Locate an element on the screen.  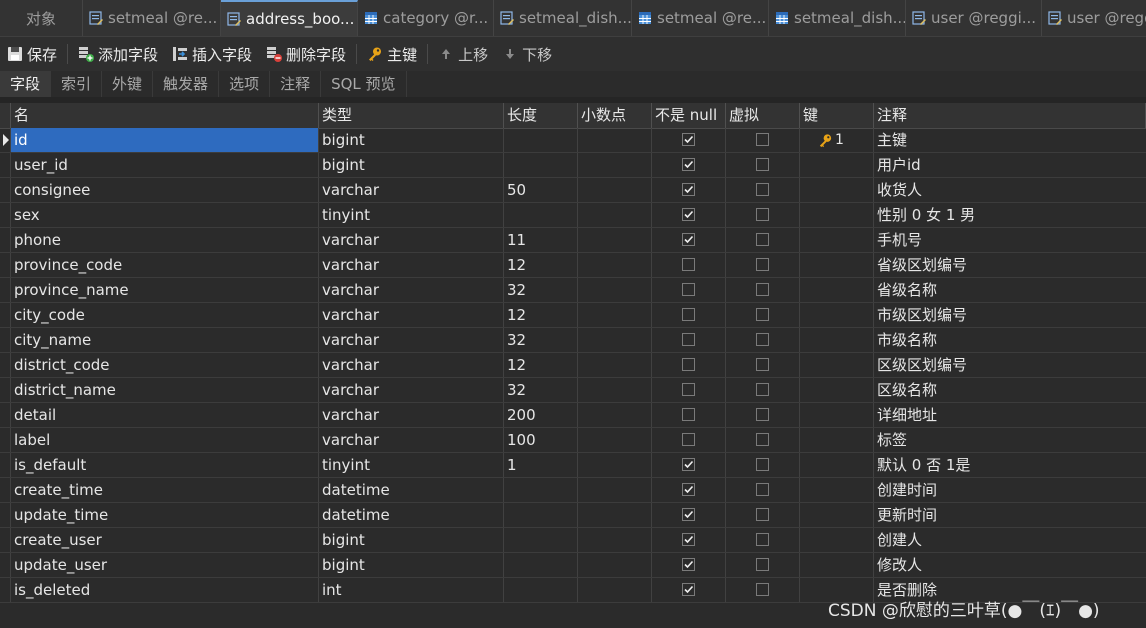
cell-type: tinyint is located at coordinates (411, 215).